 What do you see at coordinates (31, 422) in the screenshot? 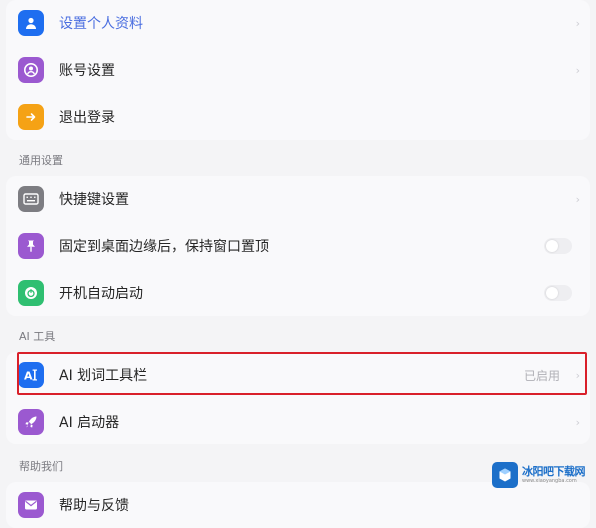
I see `rocket-icon` at bounding box center [31, 422].